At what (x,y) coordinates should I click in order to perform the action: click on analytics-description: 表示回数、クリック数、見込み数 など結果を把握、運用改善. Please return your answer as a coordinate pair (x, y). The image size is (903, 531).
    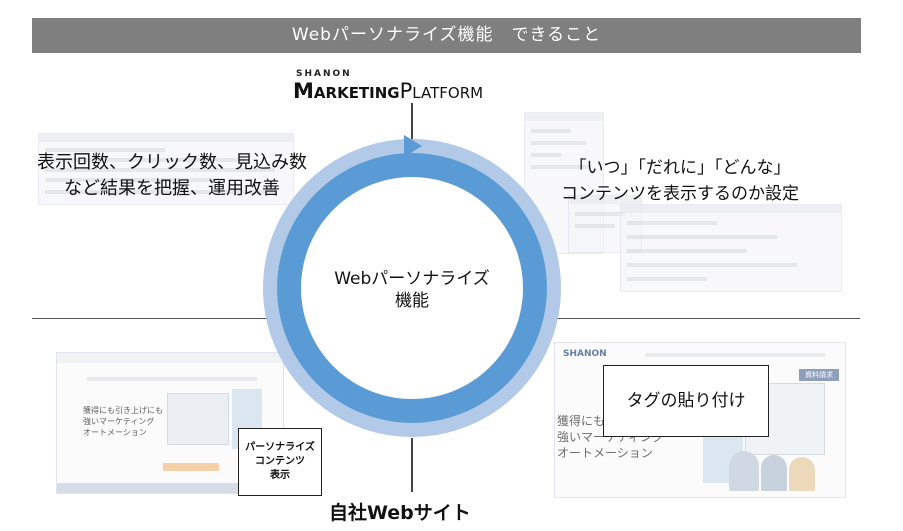
    Looking at the image, I should click on (172, 175).